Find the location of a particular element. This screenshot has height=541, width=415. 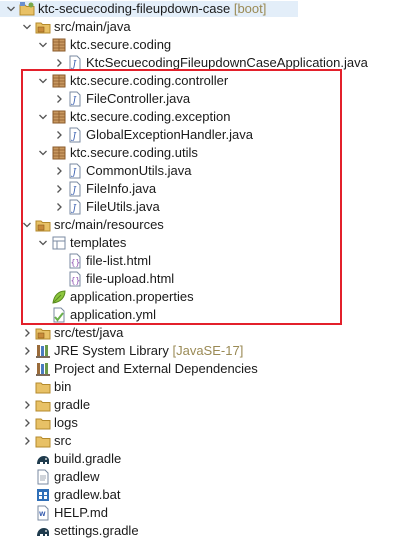

tree-item: settings.gradle is located at coordinates (207, 531).